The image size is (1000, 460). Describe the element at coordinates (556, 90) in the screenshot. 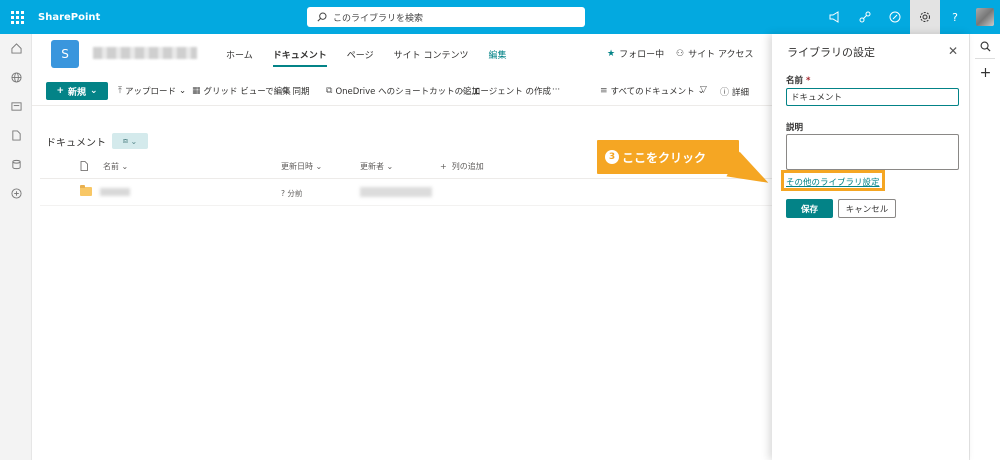

I see `more-commands-button: ···` at that location.